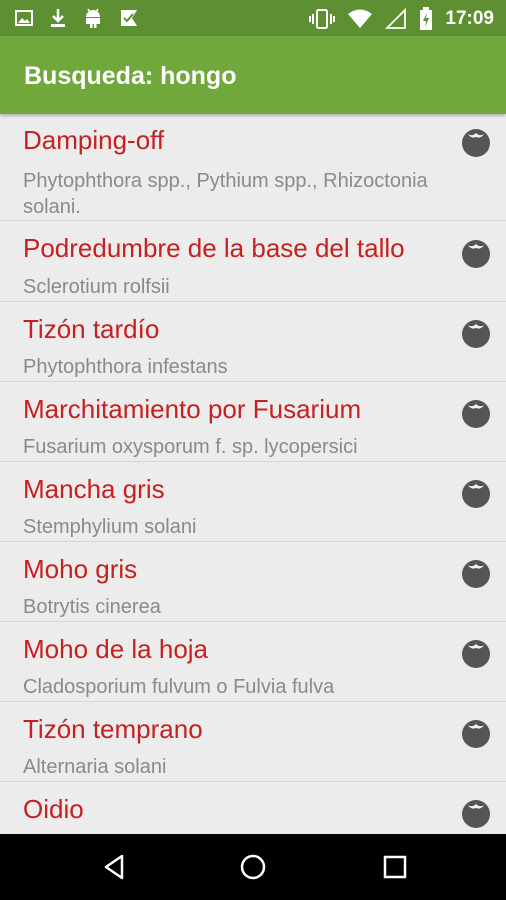 The width and height of the screenshot is (506, 900). Describe the element at coordinates (469, 18) in the screenshot. I see `status-time: 17:09` at that location.